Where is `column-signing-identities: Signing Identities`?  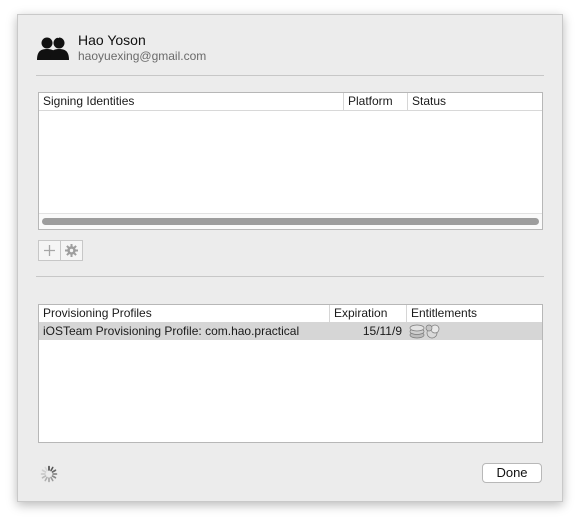
column-signing-identities: Signing Identities is located at coordinates (191, 101).